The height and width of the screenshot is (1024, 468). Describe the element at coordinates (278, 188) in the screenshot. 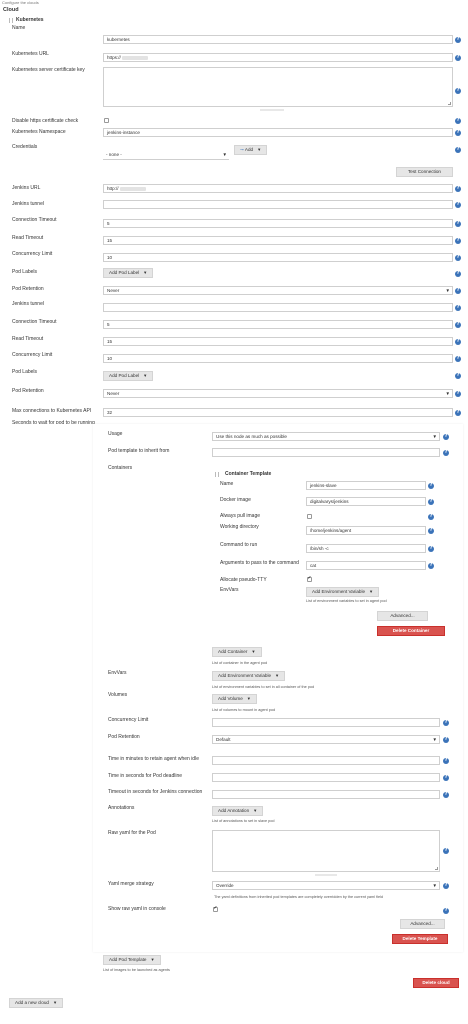

I see `jenkins-url-input: http://` at that location.